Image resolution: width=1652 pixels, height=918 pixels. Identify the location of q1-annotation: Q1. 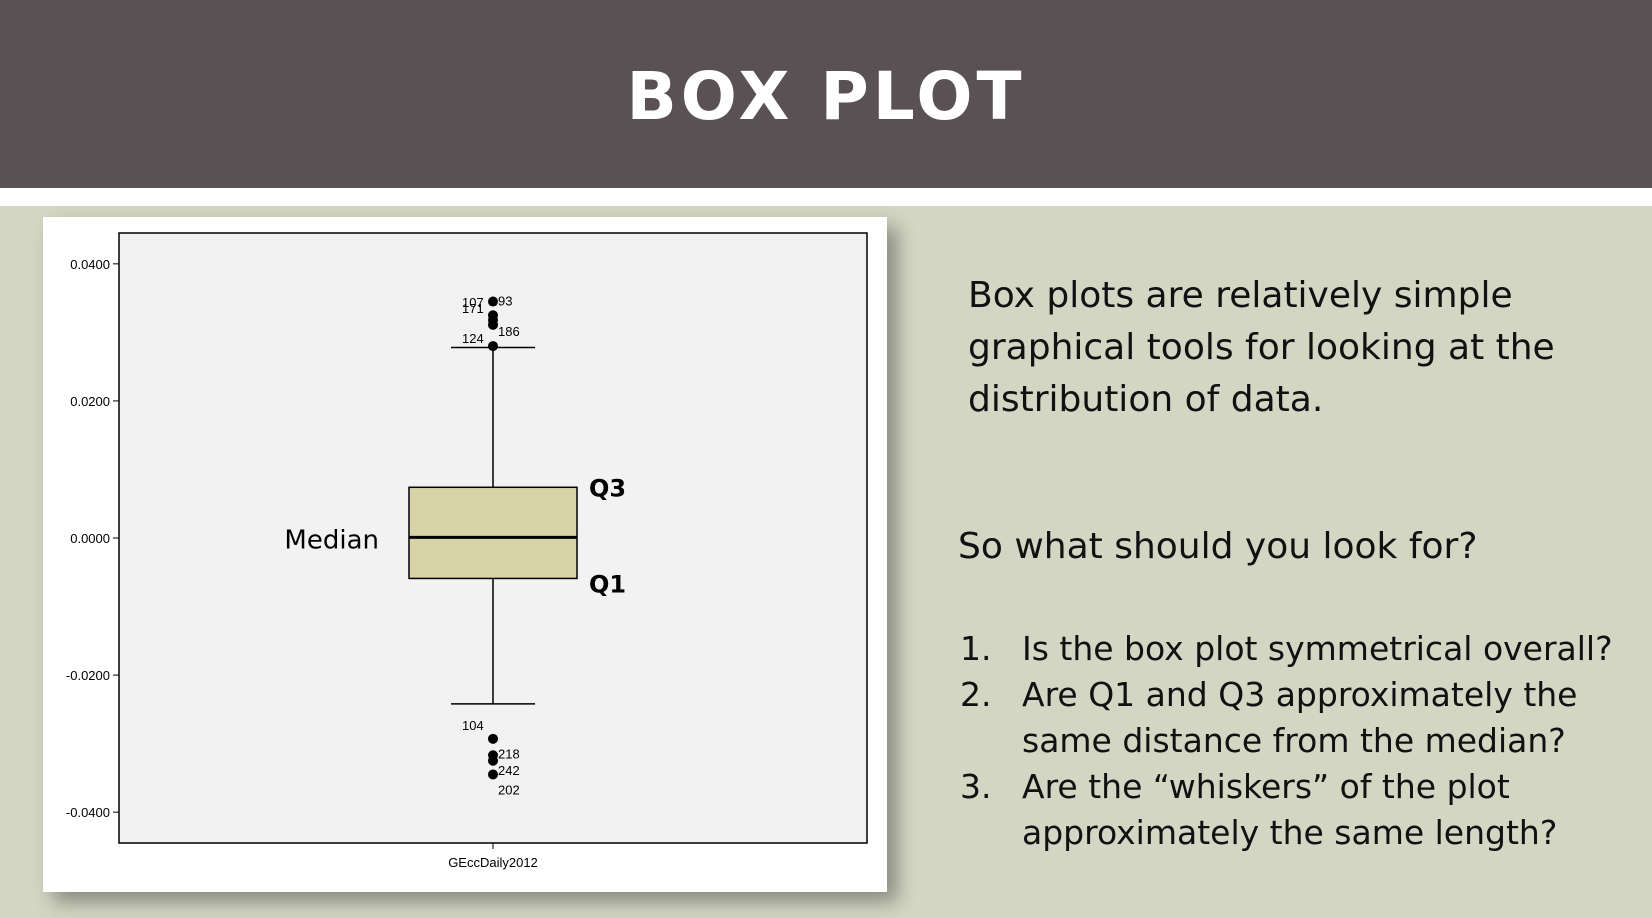
(607, 584).